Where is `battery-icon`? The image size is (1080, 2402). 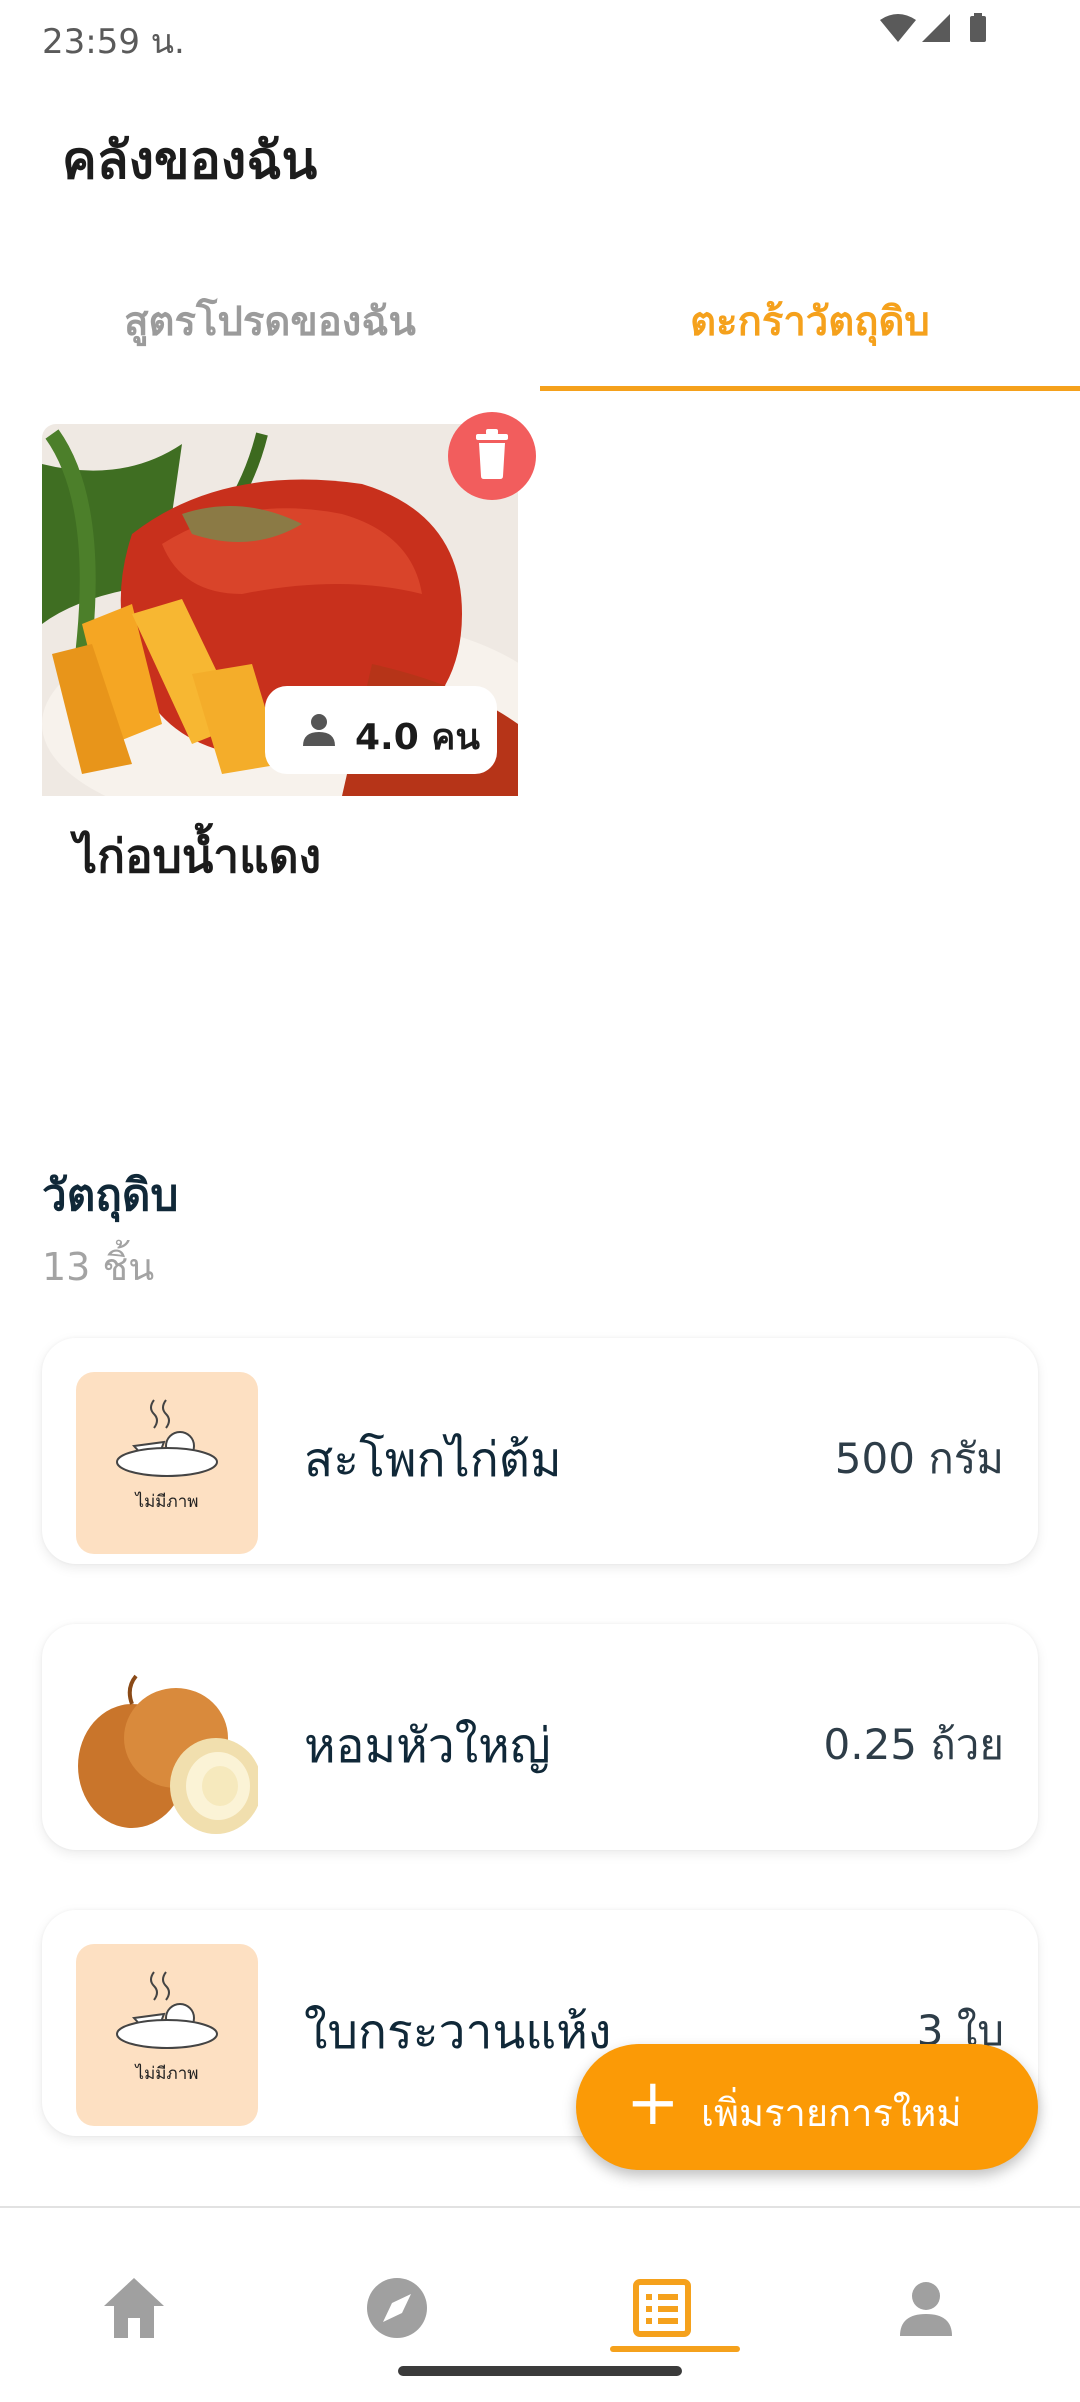 battery-icon is located at coordinates (978, 29).